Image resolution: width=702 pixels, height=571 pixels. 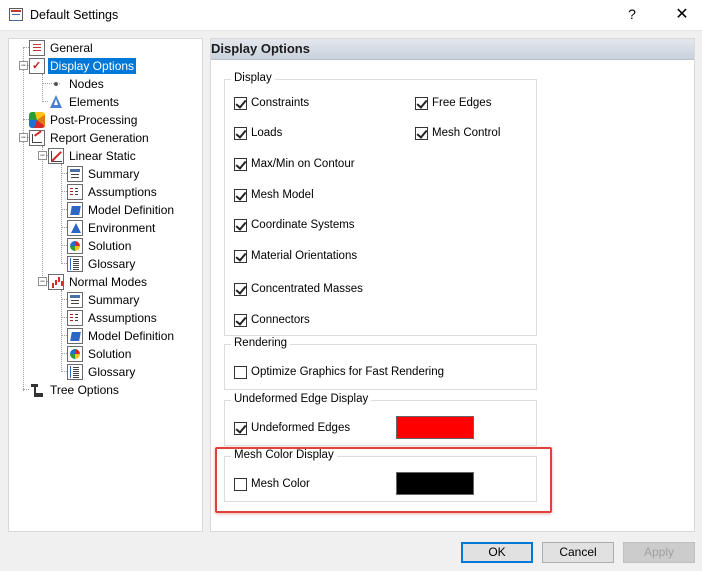 I want to click on tree-item-label: Report Generation, so click(x=99, y=137).